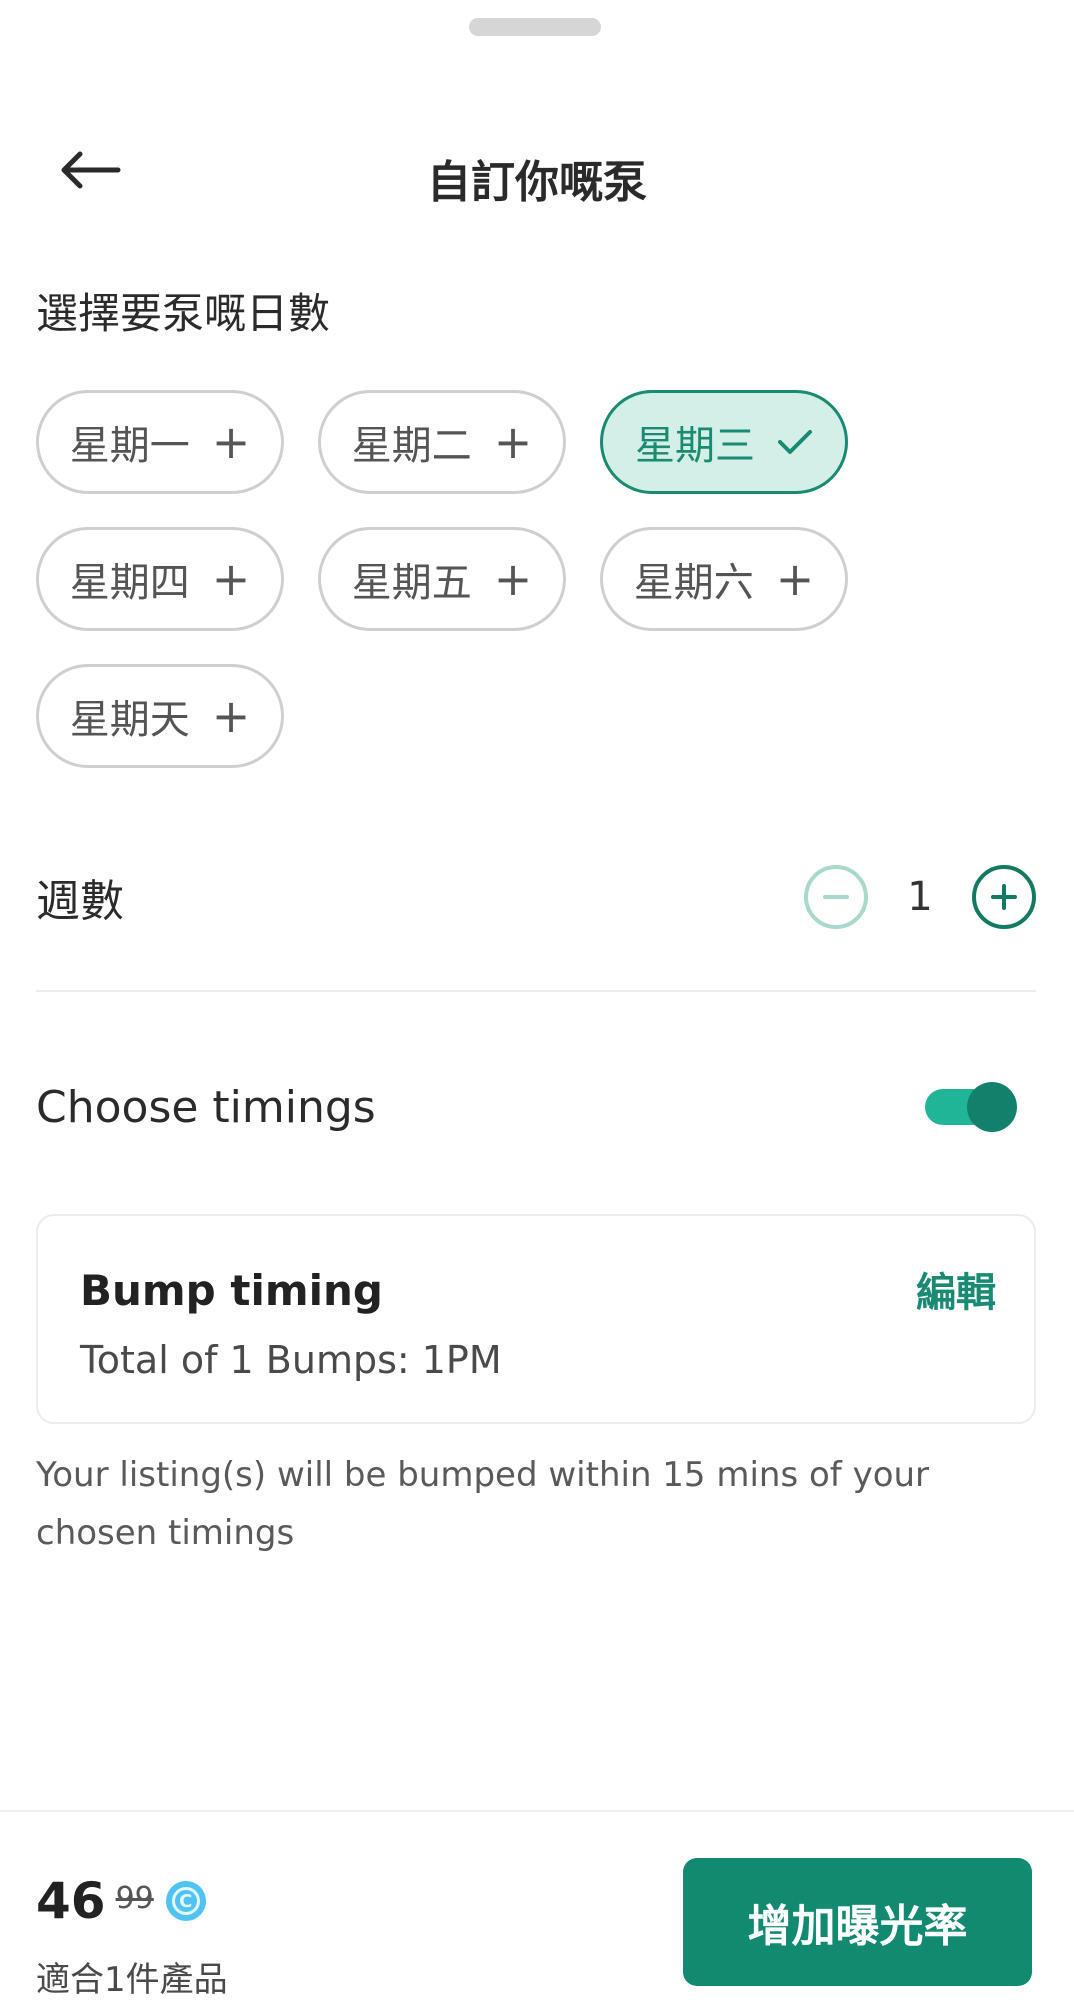 This screenshot has width=1074, height=2015. What do you see at coordinates (185, 1901) in the screenshot?
I see `coin-icon: C` at bounding box center [185, 1901].